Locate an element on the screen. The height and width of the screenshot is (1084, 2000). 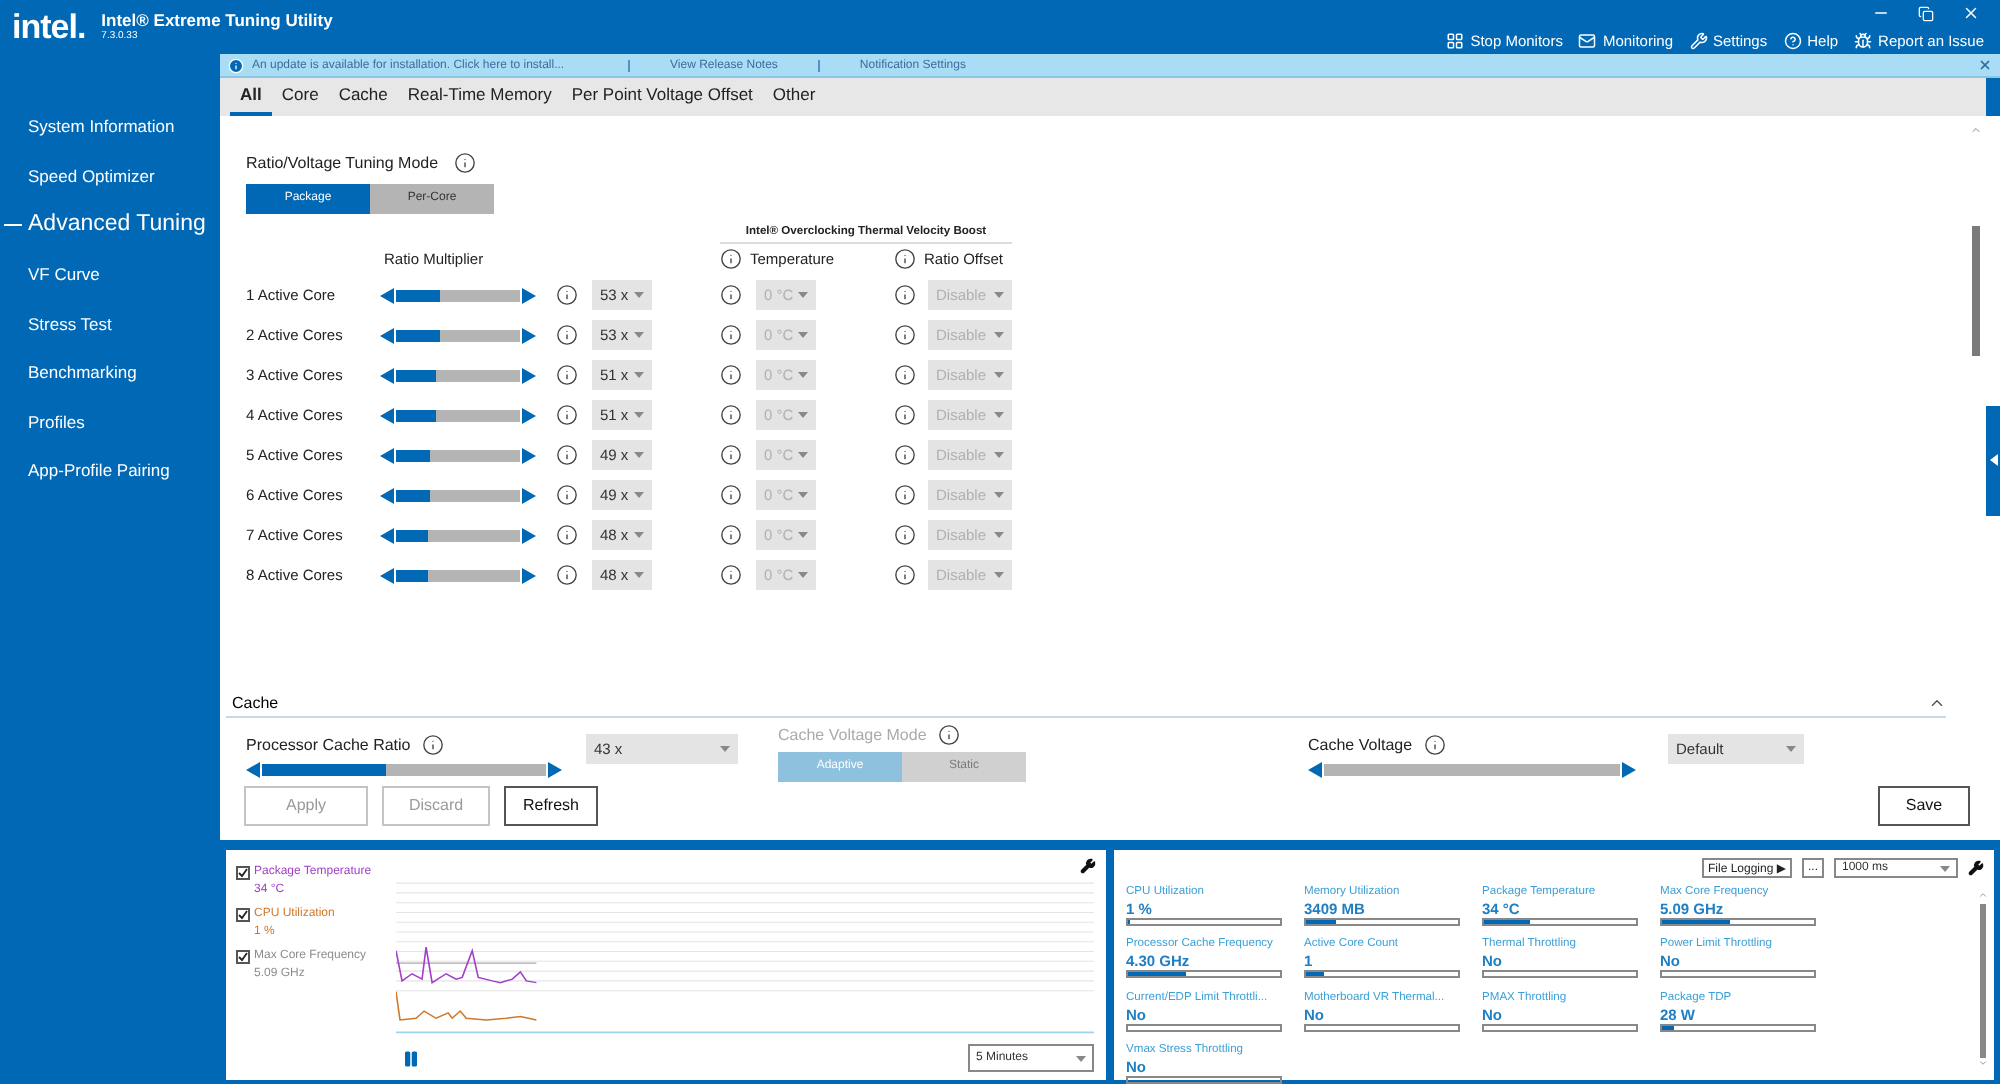
sidebar-item: Stress Test is located at coordinates (110, 323).